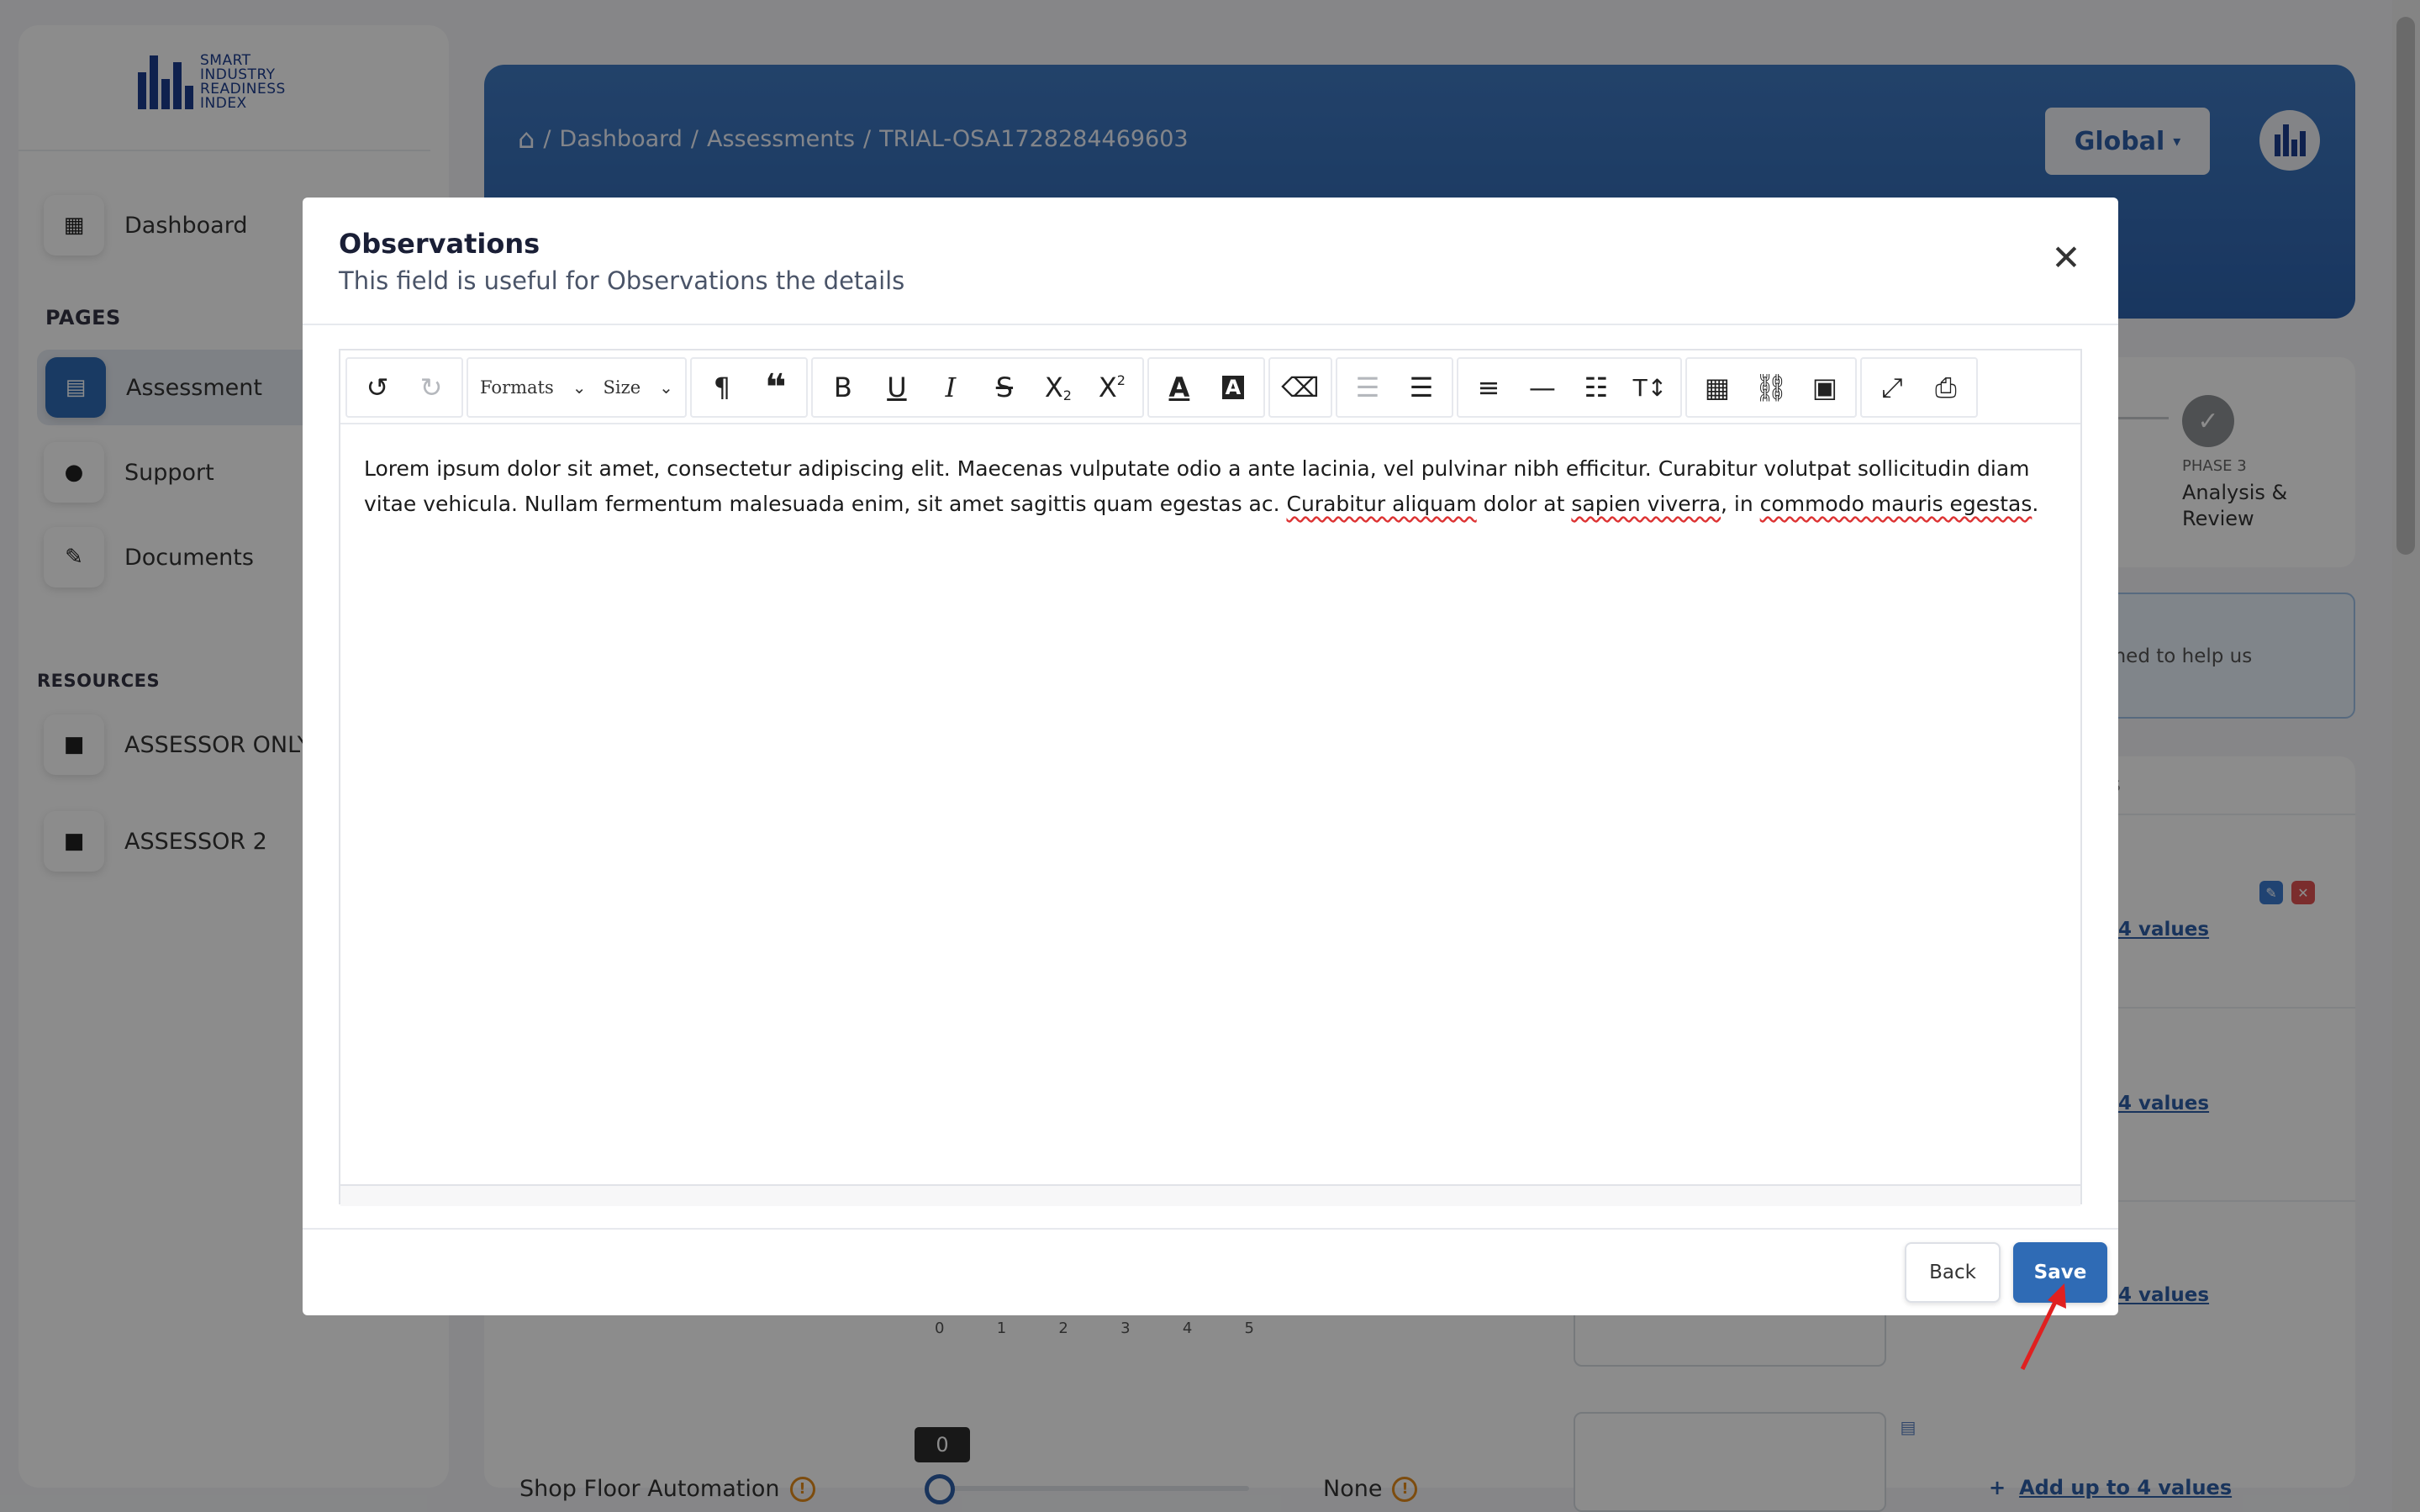 Image resolution: width=2420 pixels, height=1512 pixels. I want to click on subscript-icon: X2, so click(1058, 387).